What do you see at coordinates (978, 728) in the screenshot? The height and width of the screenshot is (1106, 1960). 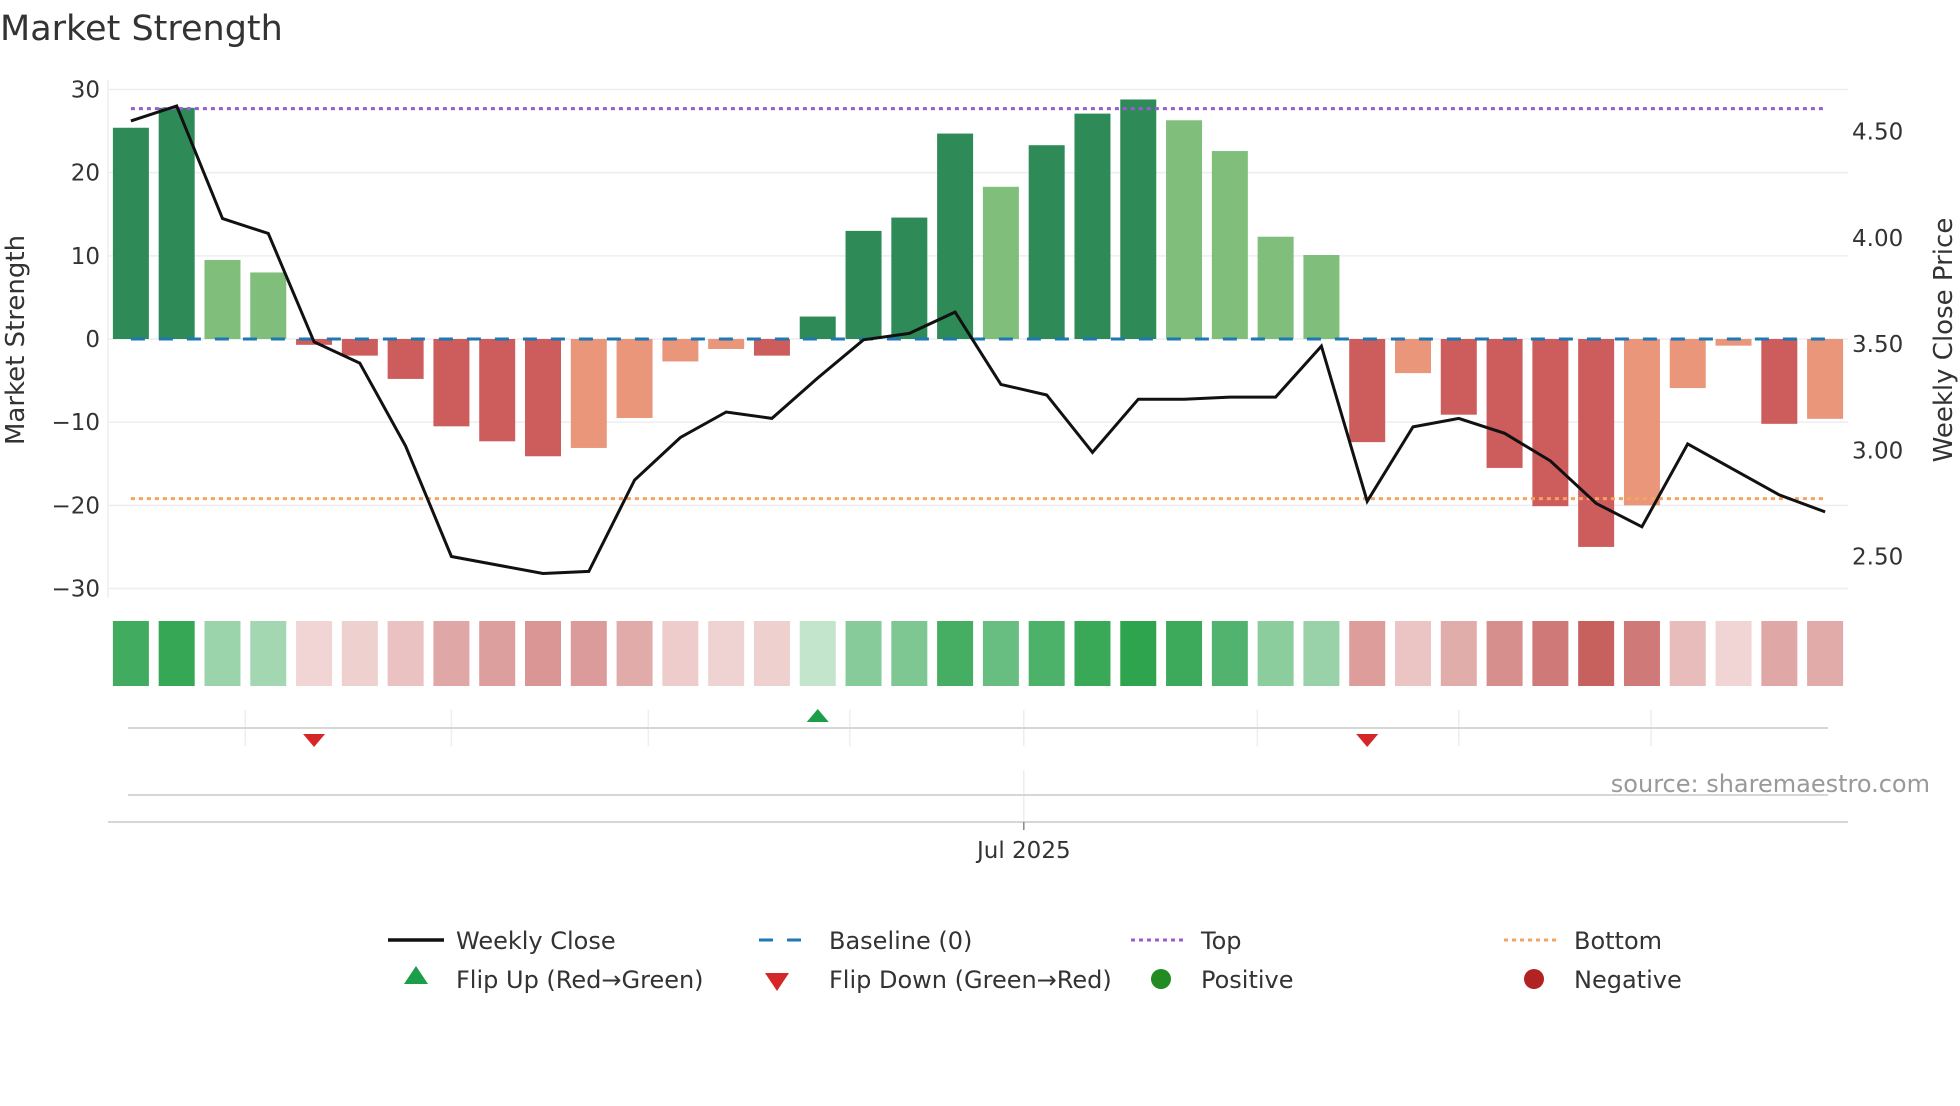 I see `flip-markers` at bounding box center [978, 728].